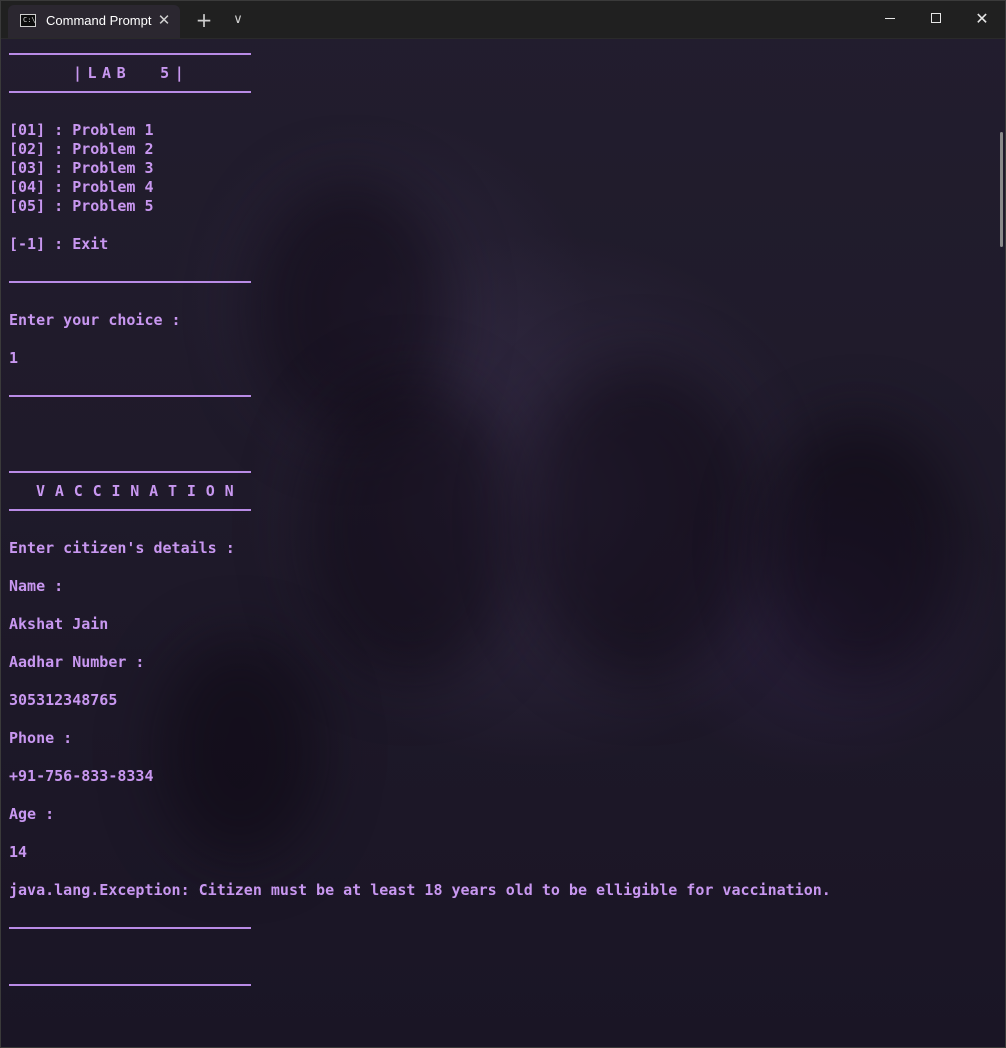 The width and height of the screenshot is (1006, 1048). Describe the element at coordinates (77, 662) in the screenshot. I see `aadhar-label: Aadhar Number :` at that location.